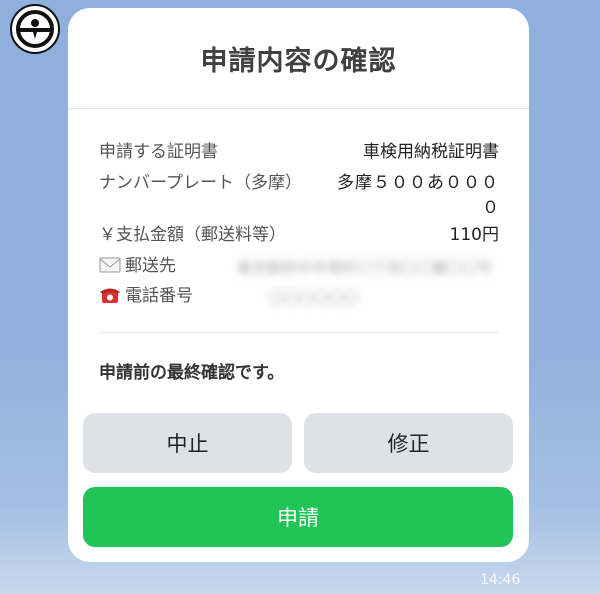  Describe the element at coordinates (500, 580) in the screenshot. I see `message-timestamp: 14:46` at that location.